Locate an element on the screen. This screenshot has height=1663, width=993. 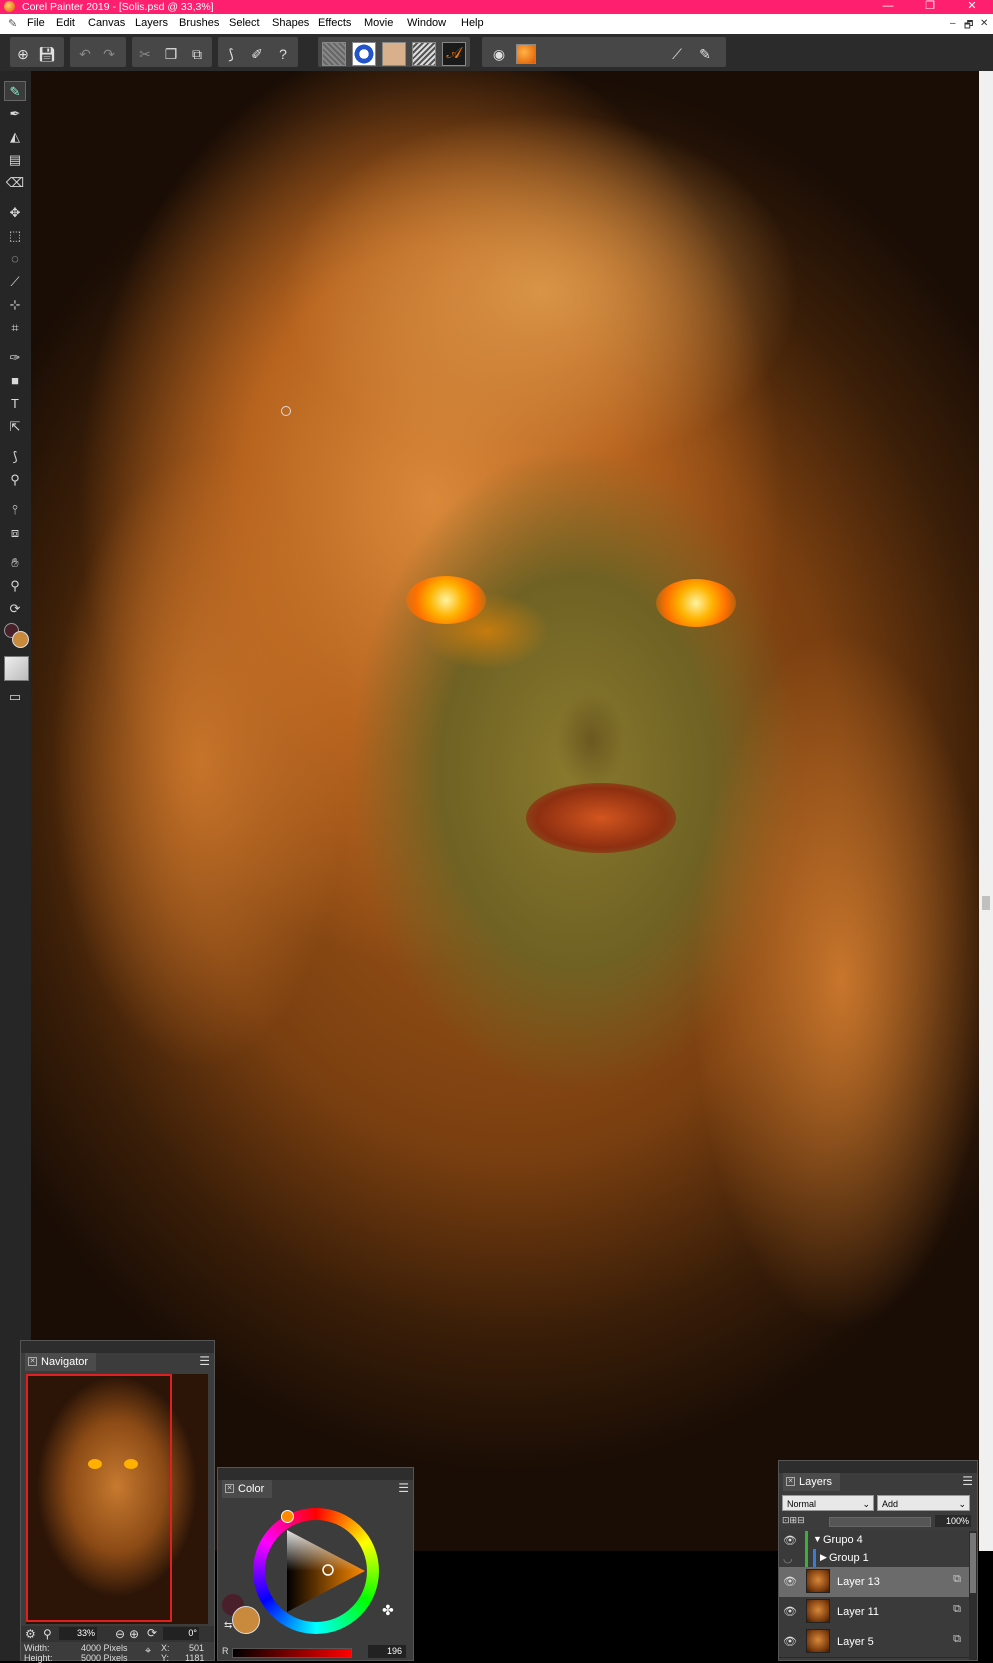
layers-menu-icon: ☰ is located at coordinates (967, 1481).